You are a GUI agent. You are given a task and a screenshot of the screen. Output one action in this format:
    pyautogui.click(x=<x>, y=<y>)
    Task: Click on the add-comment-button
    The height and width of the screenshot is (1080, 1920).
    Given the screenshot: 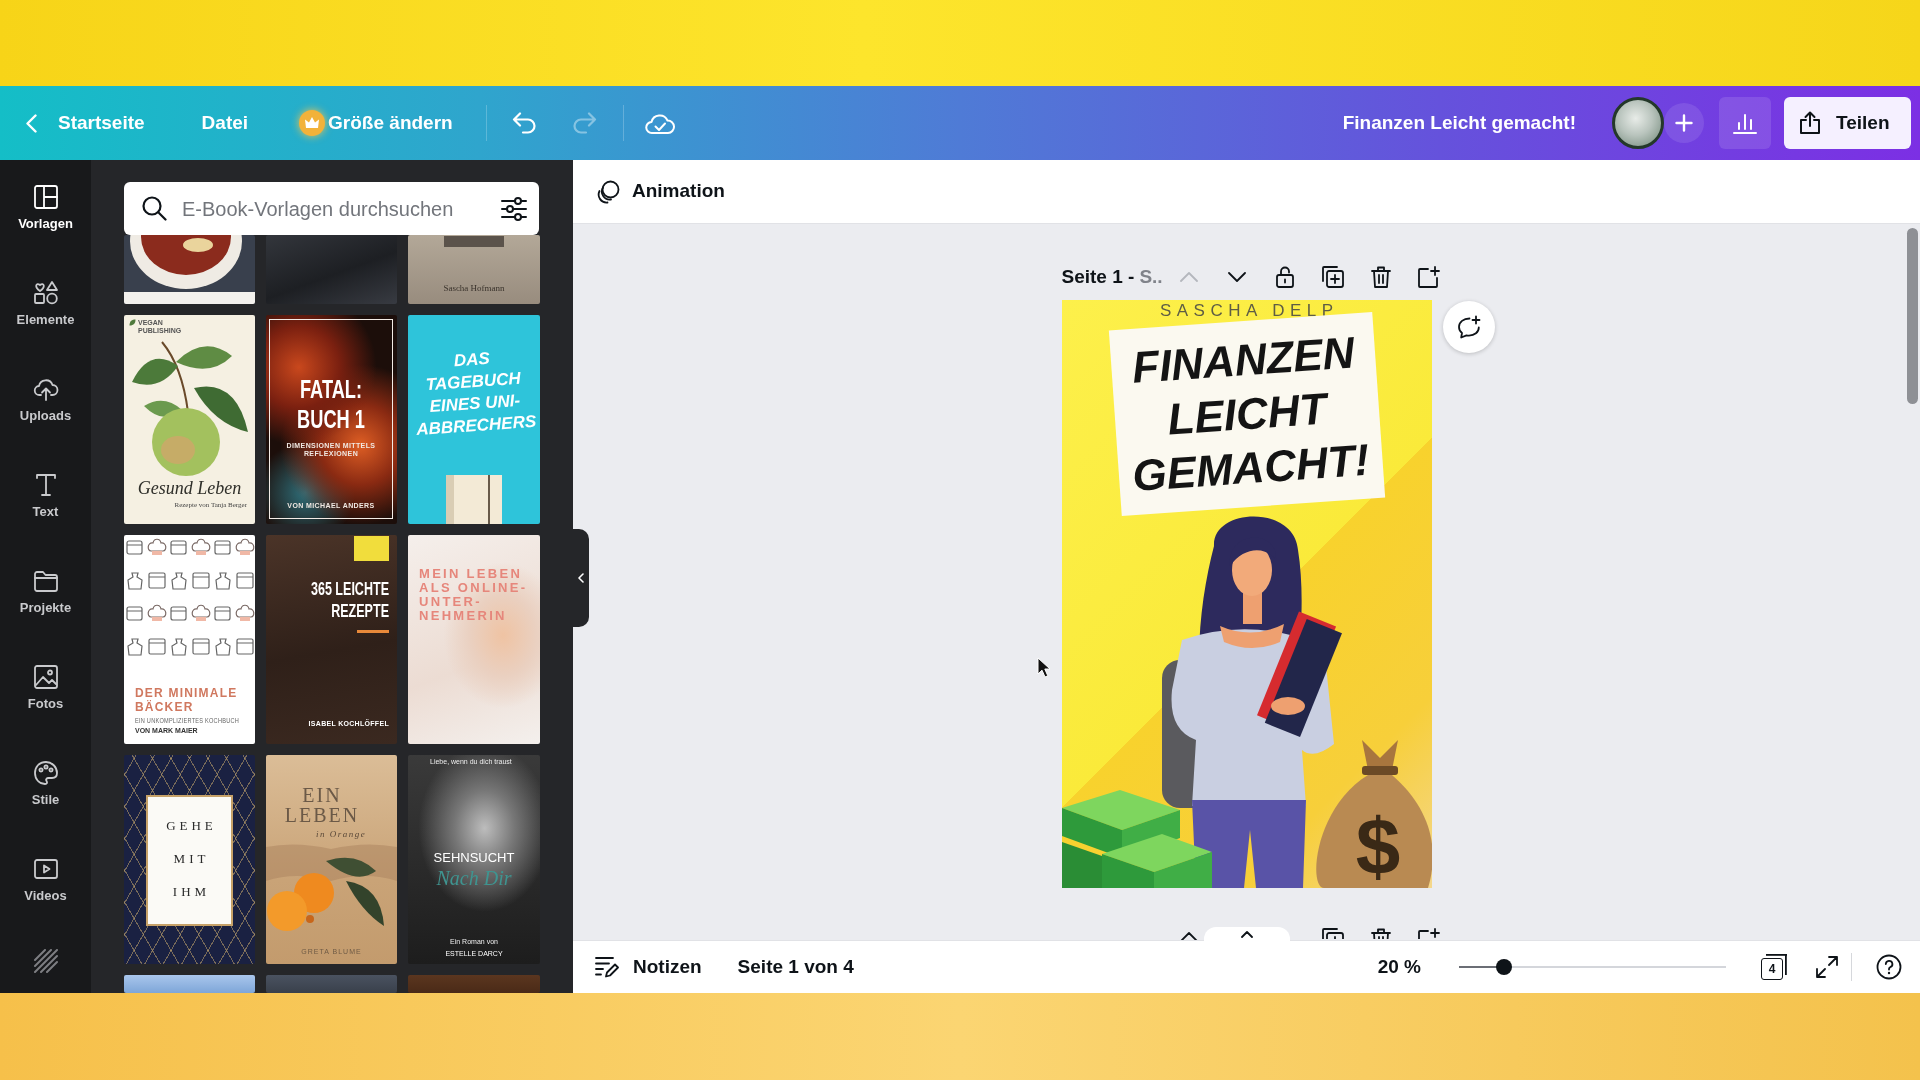 What is the action you would take?
    pyautogui.click(x=1468, y=327)
    